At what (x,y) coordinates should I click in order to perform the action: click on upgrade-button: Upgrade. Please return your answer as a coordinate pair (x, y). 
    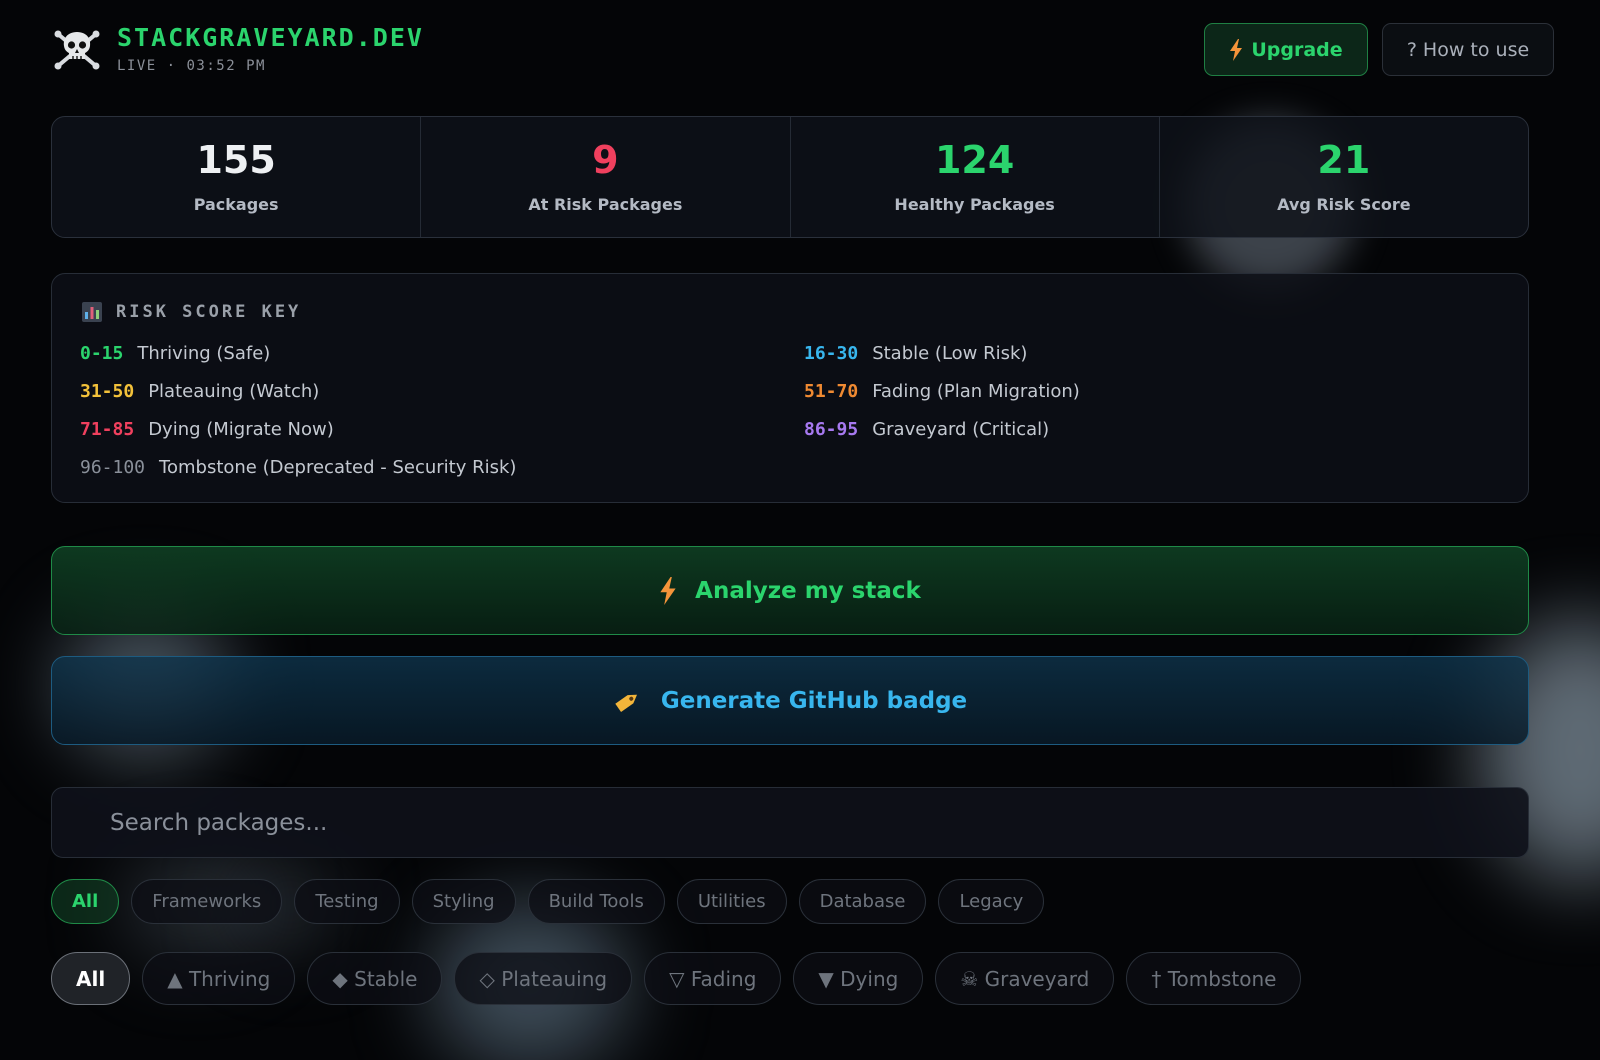
    Looking at the image, I should click on (1286, 49).